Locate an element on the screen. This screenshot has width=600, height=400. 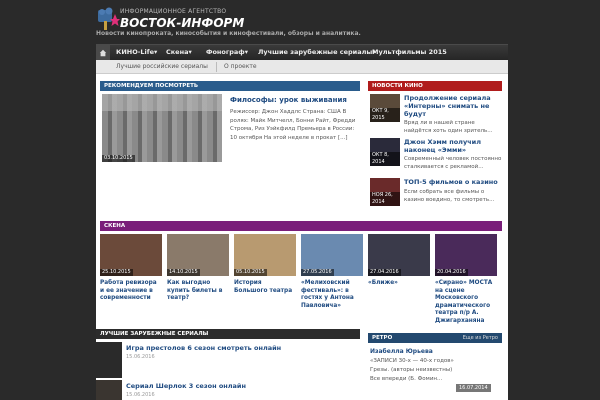
retro-heading-label: РЕТРО is located at coordinates (382, 338).